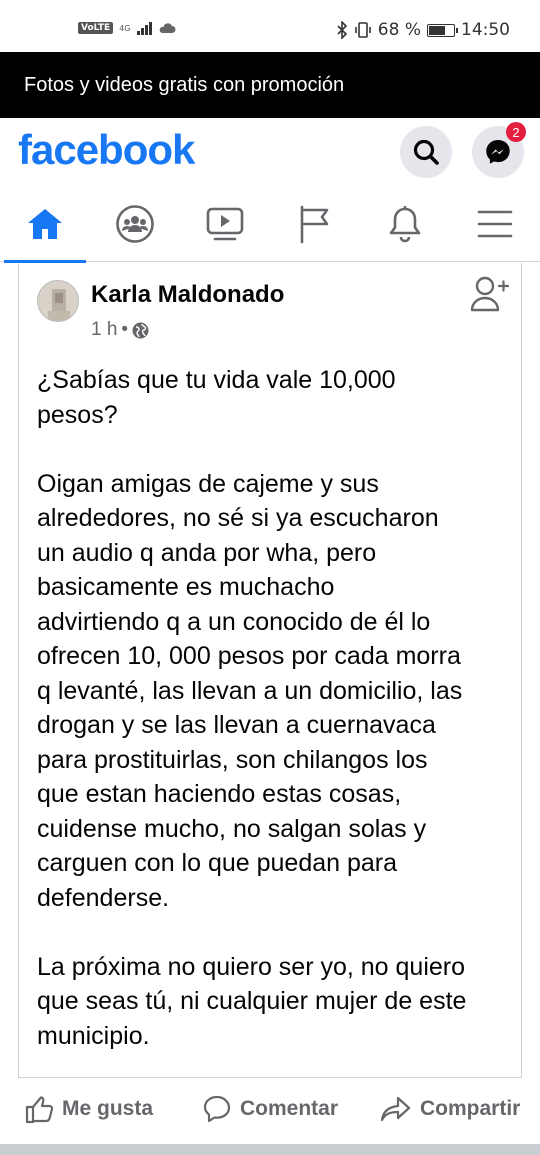  I want to click on messenger-icon, so click(498, 152).